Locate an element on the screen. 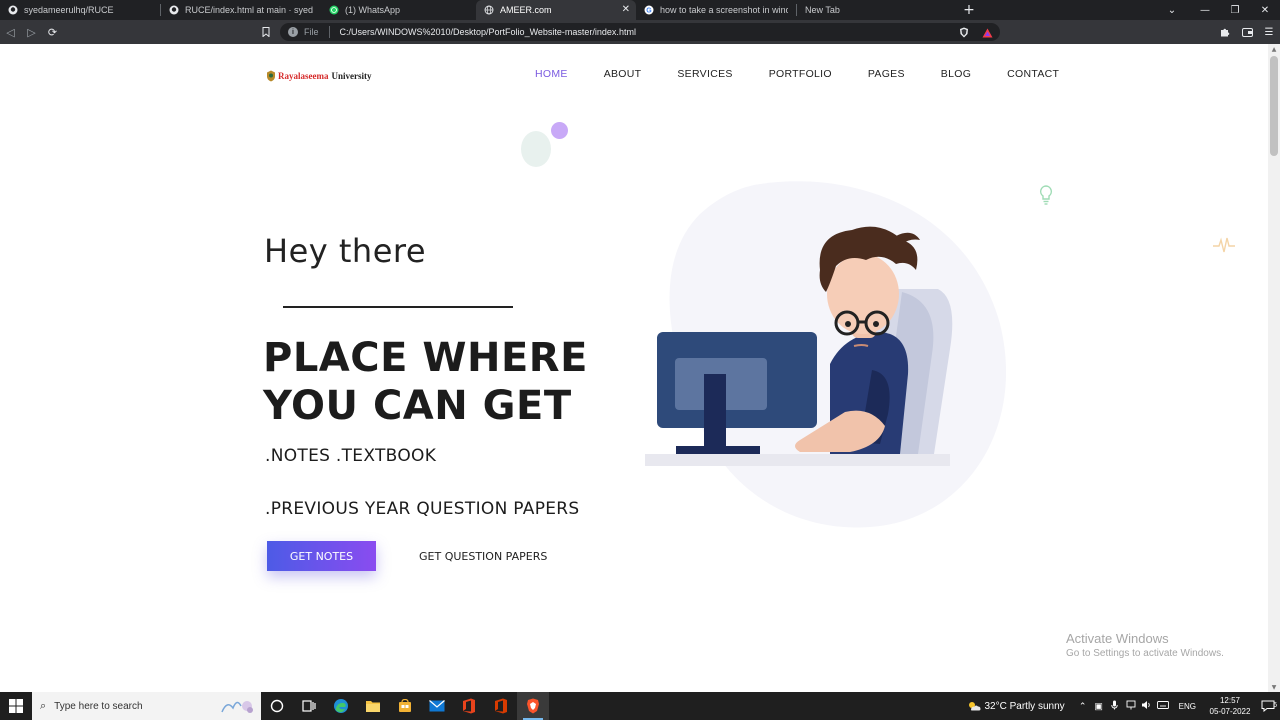 This screenshot has width=1280, height=720. hero-title: PLACE WHERE YOU CAN GET is located at coordinates (433, 382).